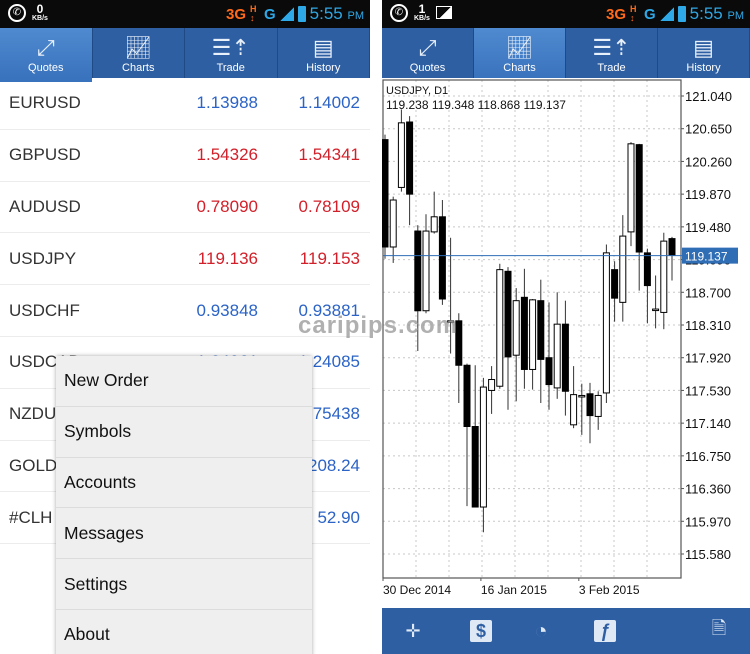  Describe the element at coordinates (184, 432) in the screenshot. I see `menu-item-symbols: Symbols` at that location.